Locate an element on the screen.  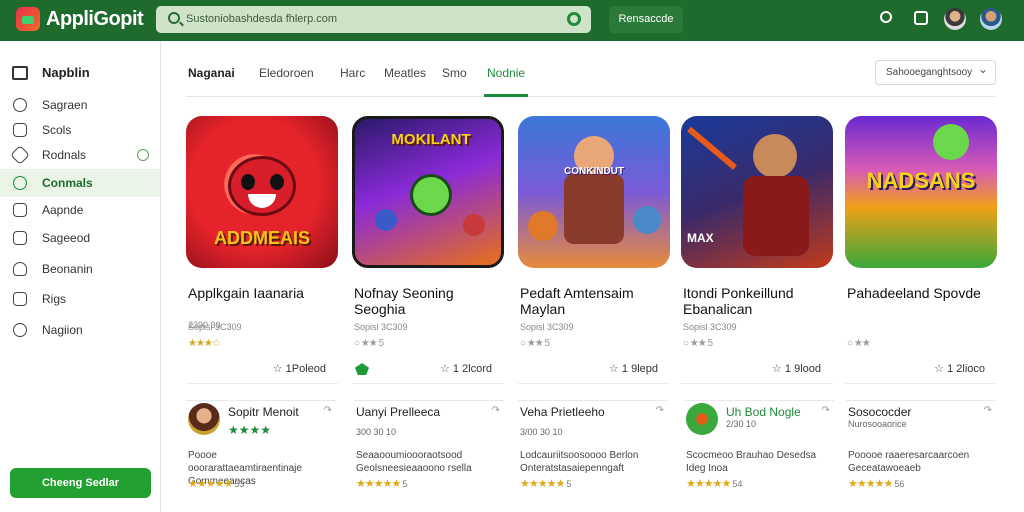
voice-search-icon is located at coordinates (574, 19).